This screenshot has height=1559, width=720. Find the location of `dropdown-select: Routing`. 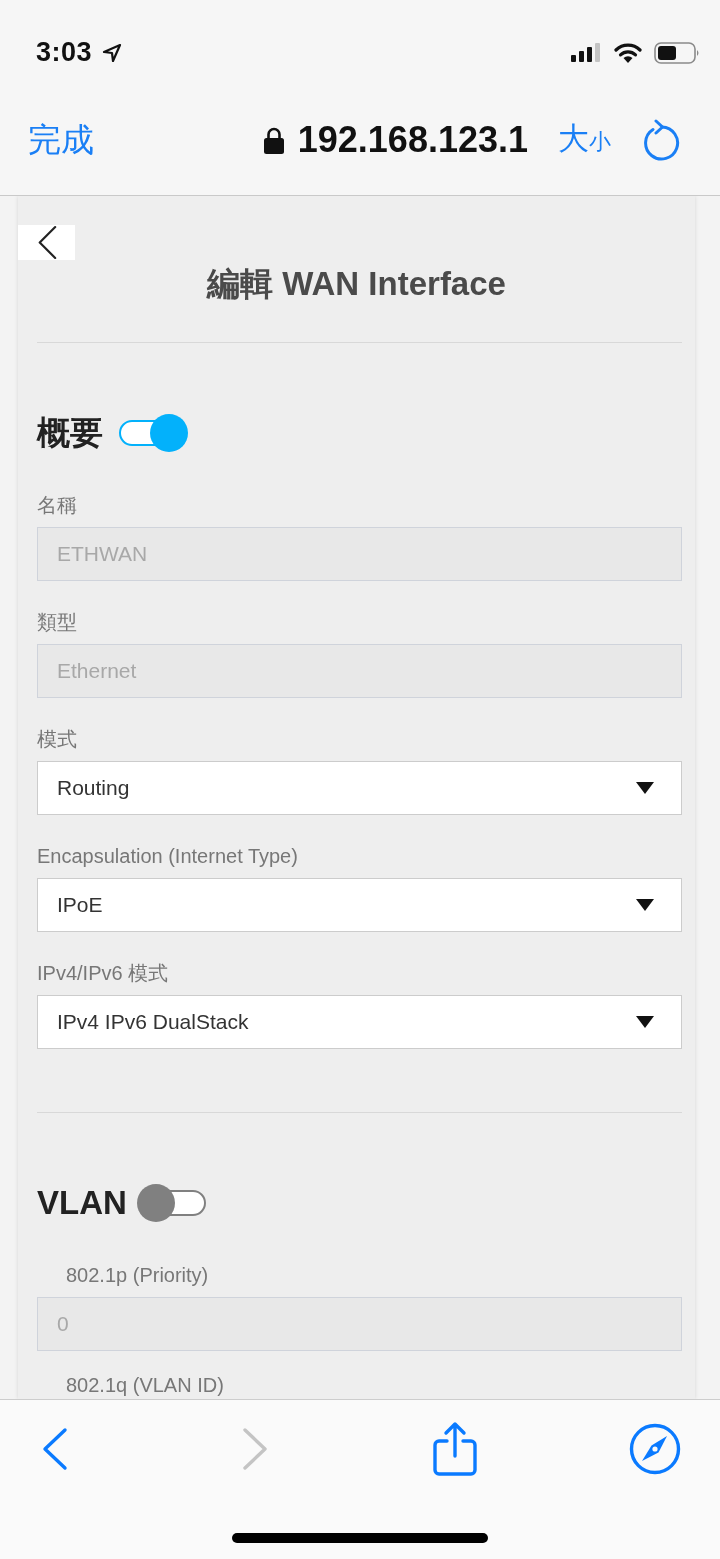

dropdown-select: Routing is located at coordinates (359, 788).